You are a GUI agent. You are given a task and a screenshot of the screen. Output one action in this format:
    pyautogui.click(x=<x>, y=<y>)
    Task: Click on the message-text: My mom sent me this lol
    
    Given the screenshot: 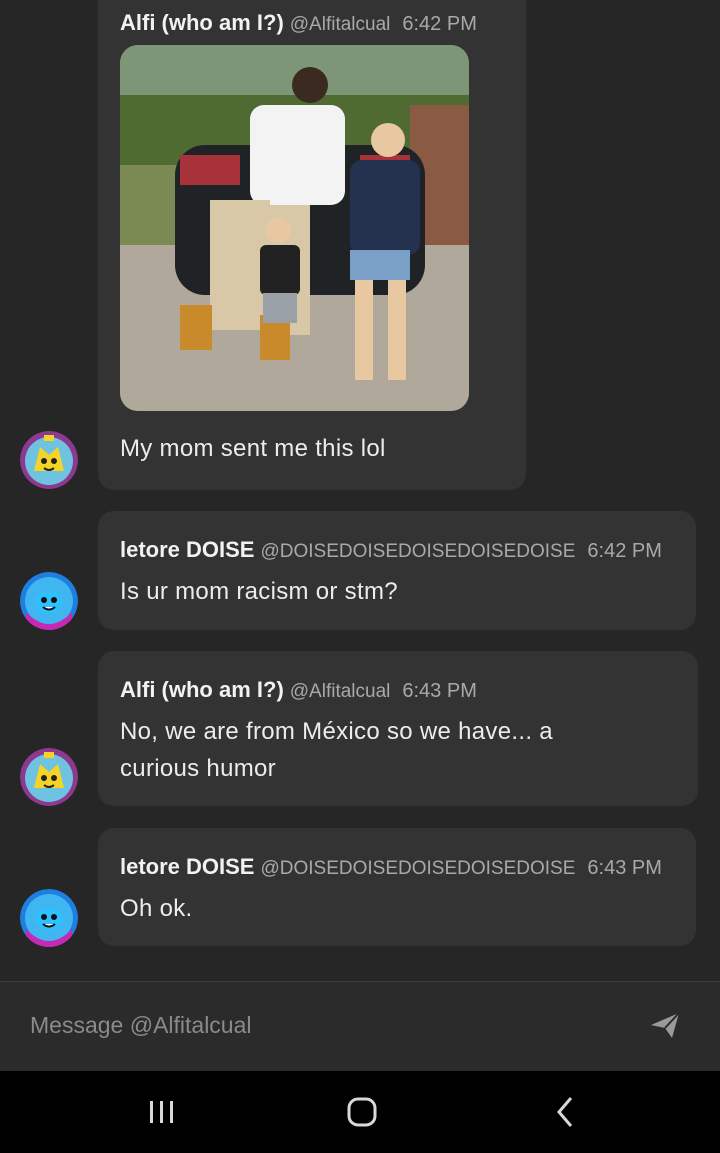 What is the action you would take?
    pyautogui.click(x=253, y=448)
    